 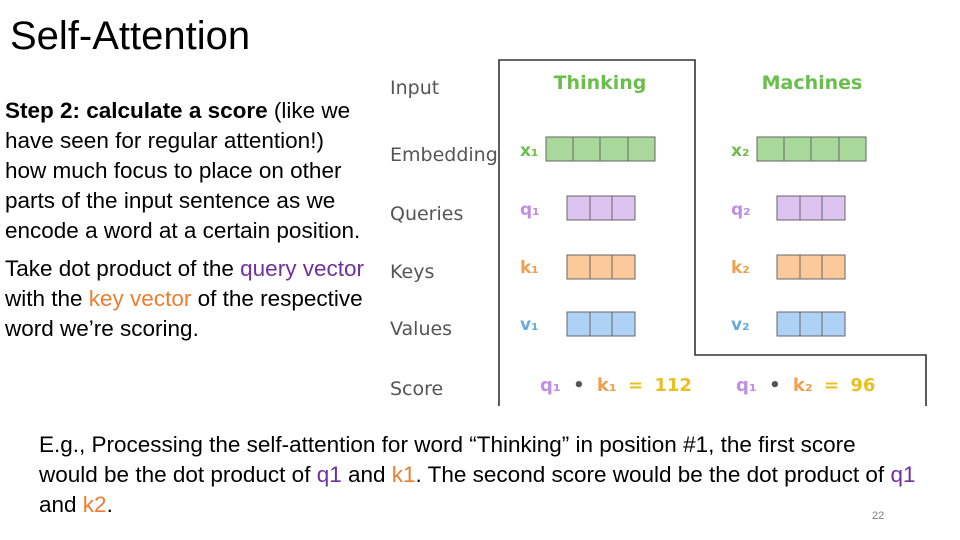 I want to click on q1-query-vector, so click(x=601, y=208).